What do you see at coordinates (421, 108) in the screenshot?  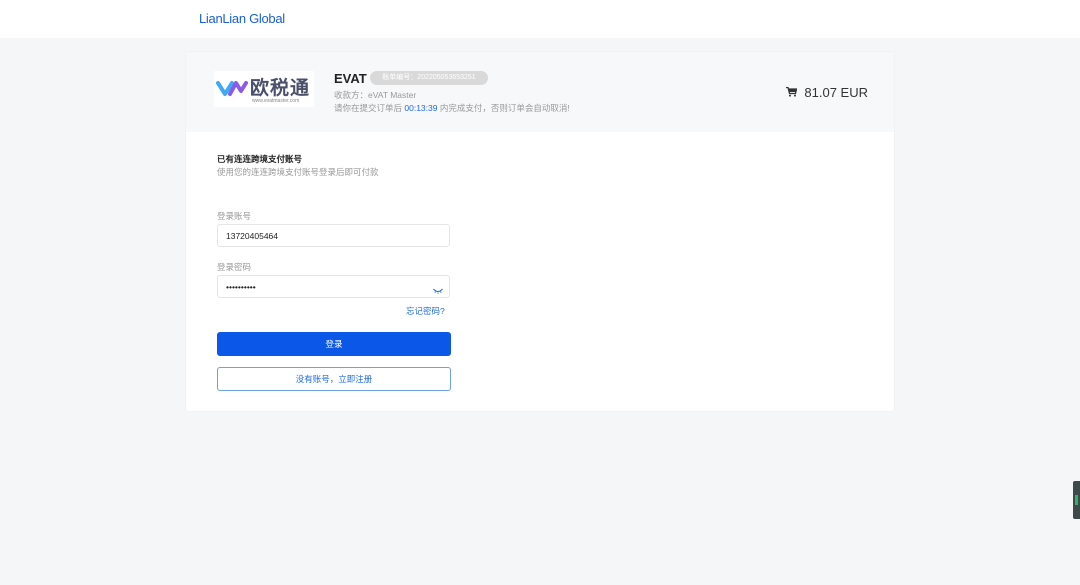 I see `countdown-timer: 00:13:39` at bounding box center [421, 108].